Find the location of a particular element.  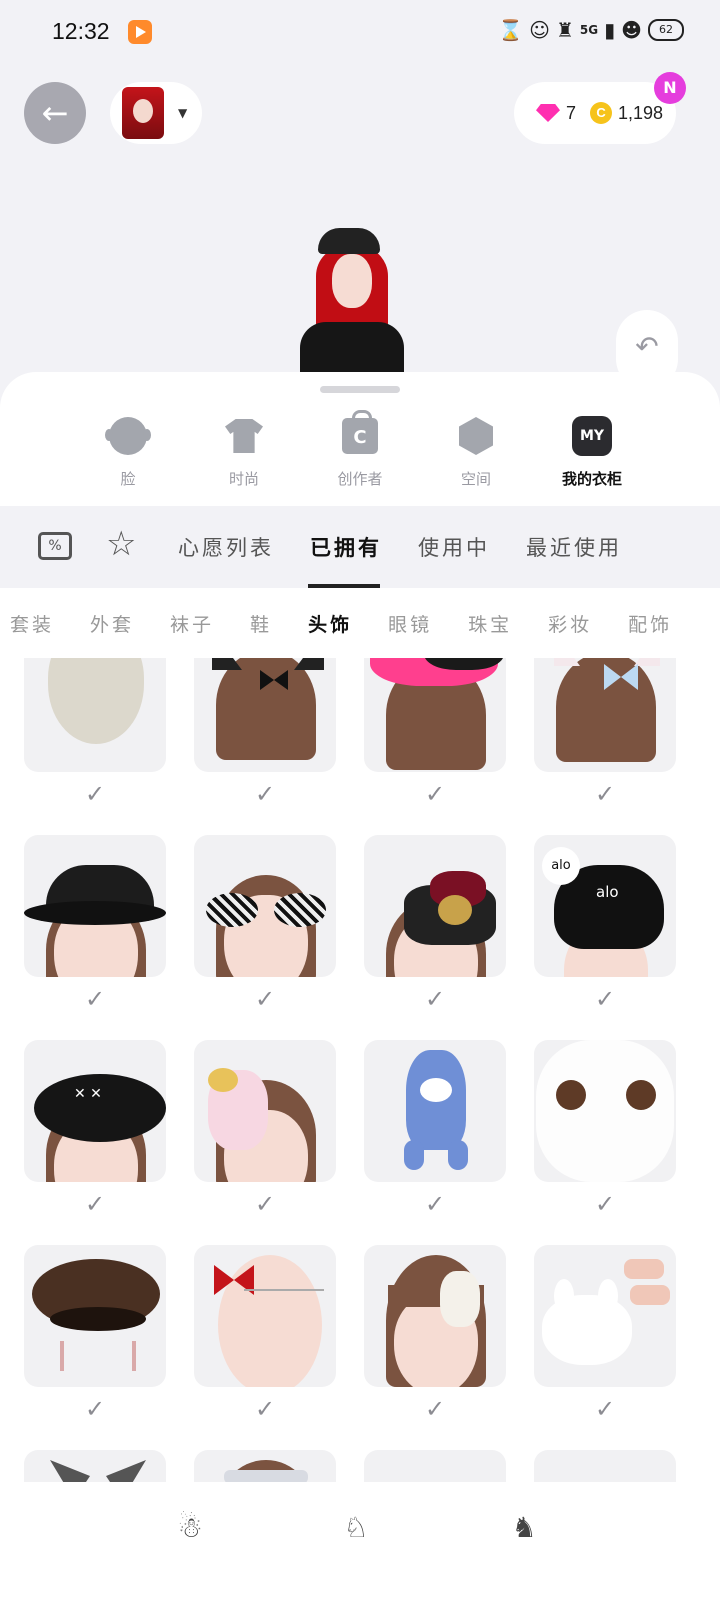

bow-beret-item: ✕ ✕ is located at coordinates (95, 1111).